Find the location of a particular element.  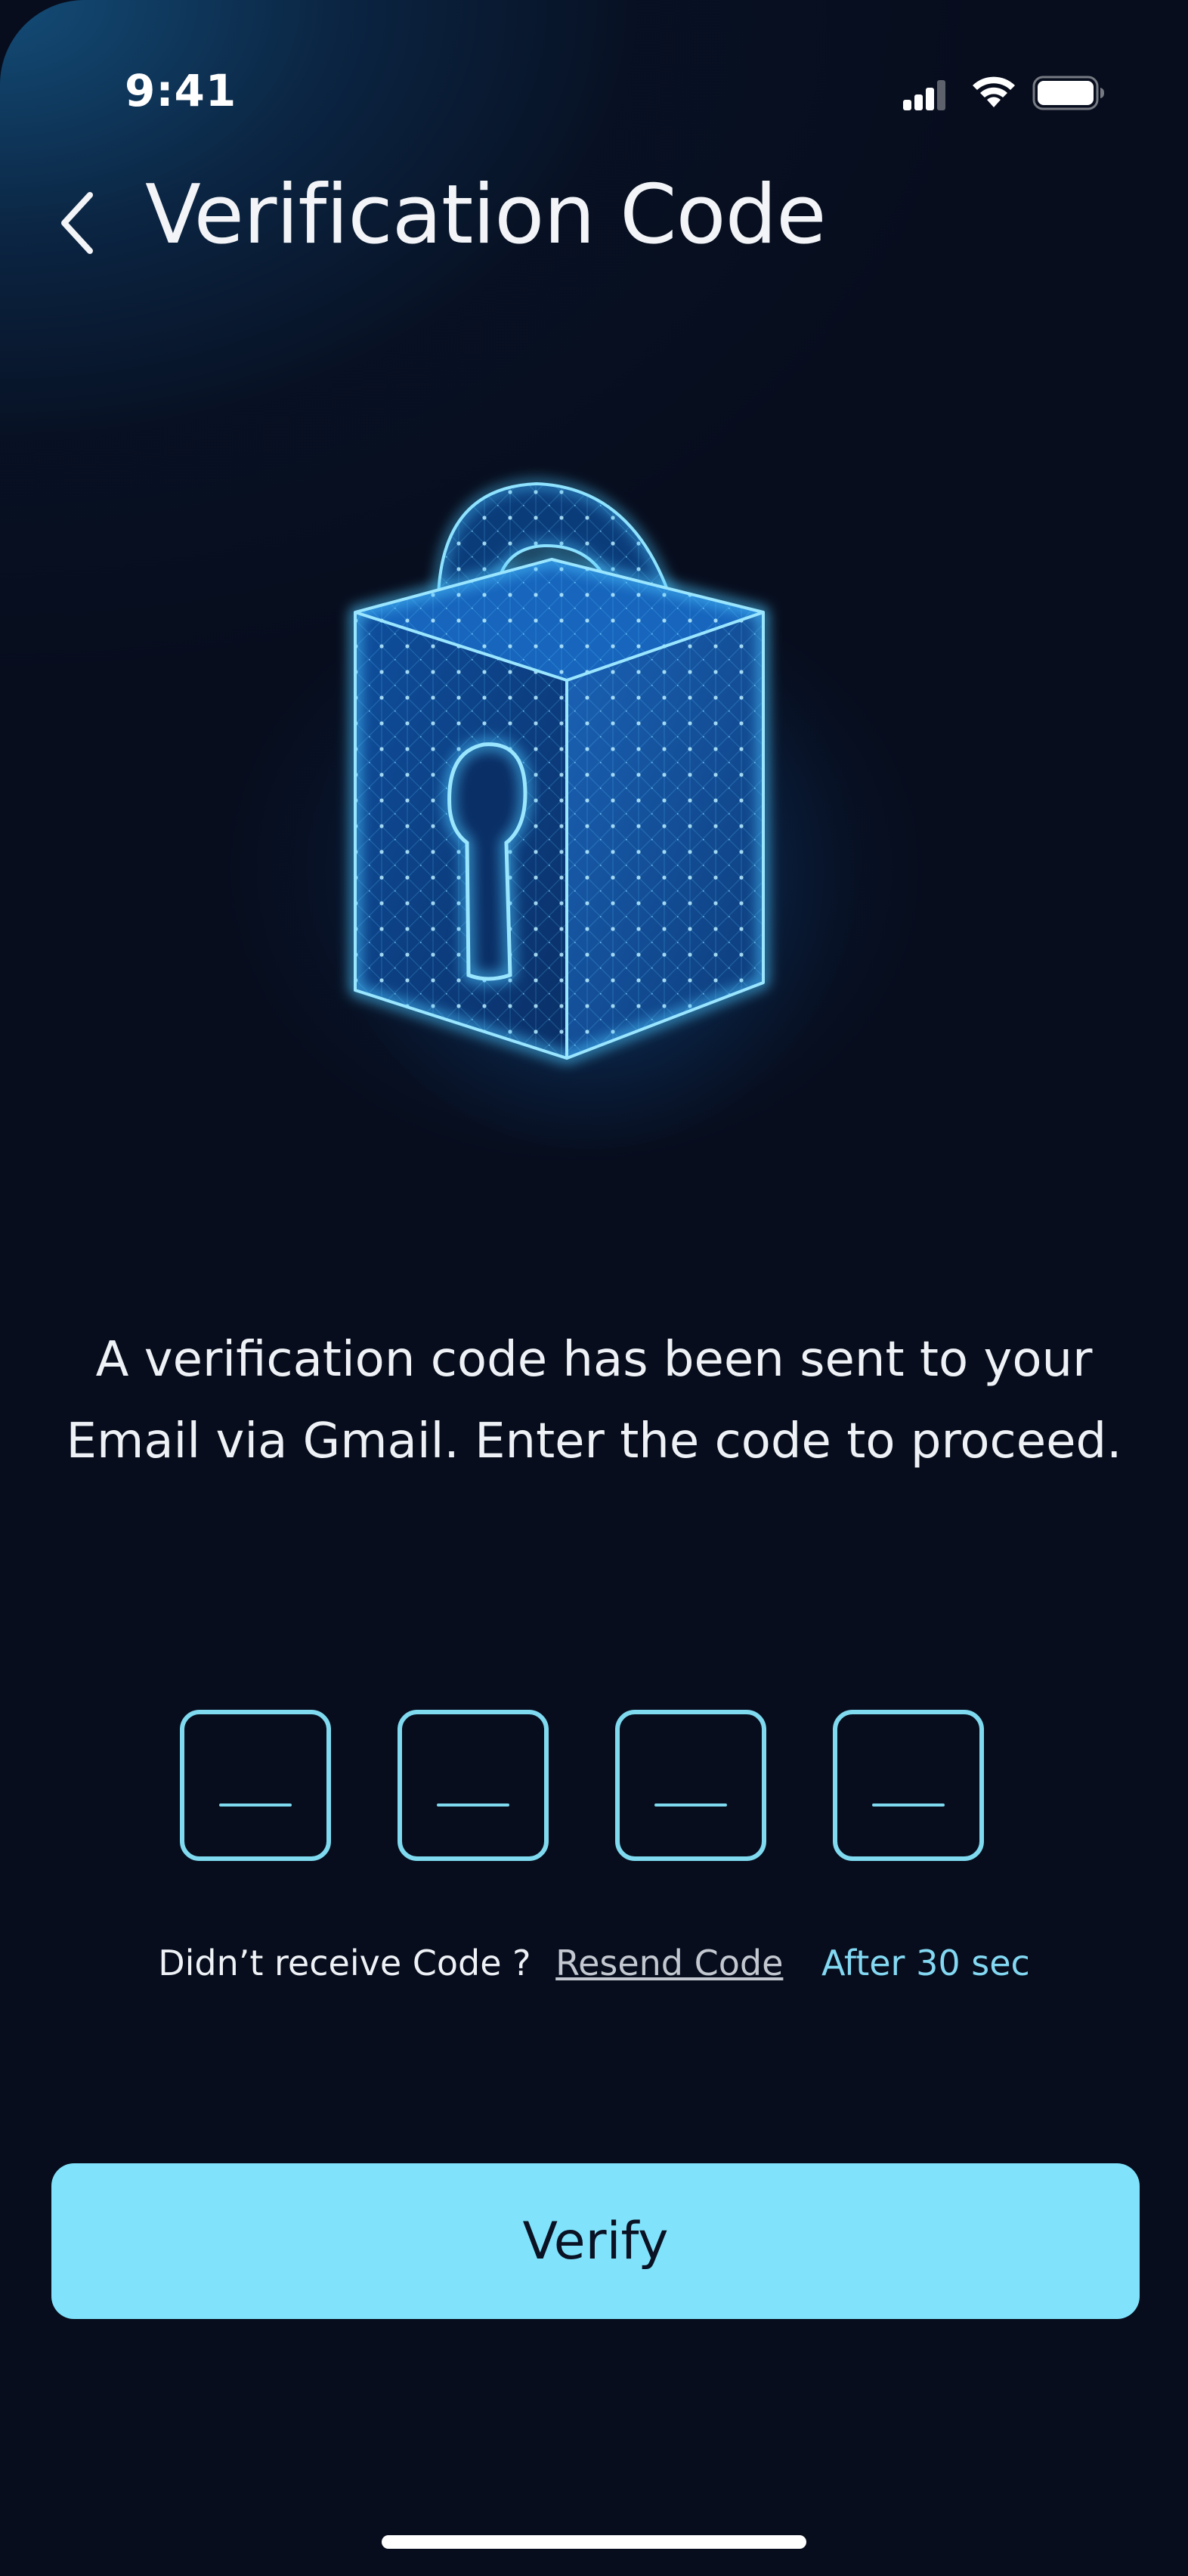

status-time: 9:41 is located at coordinates (181, 90).